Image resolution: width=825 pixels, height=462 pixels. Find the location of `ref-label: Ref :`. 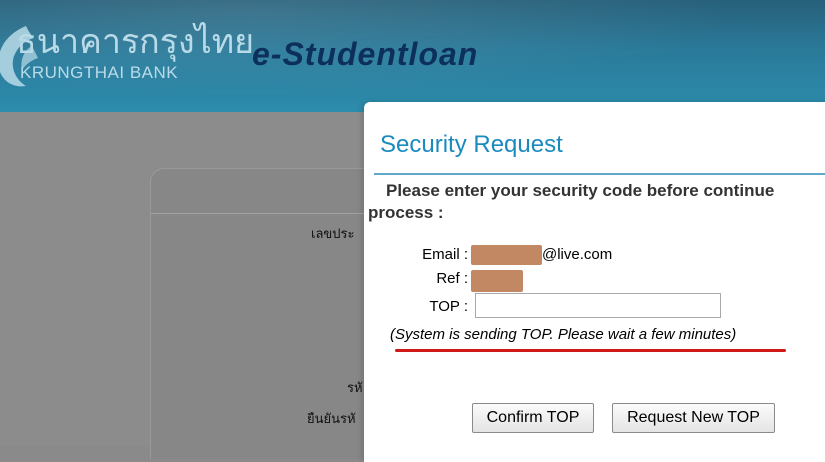

ref-label: Ref : is located at coordinates (452, 278).